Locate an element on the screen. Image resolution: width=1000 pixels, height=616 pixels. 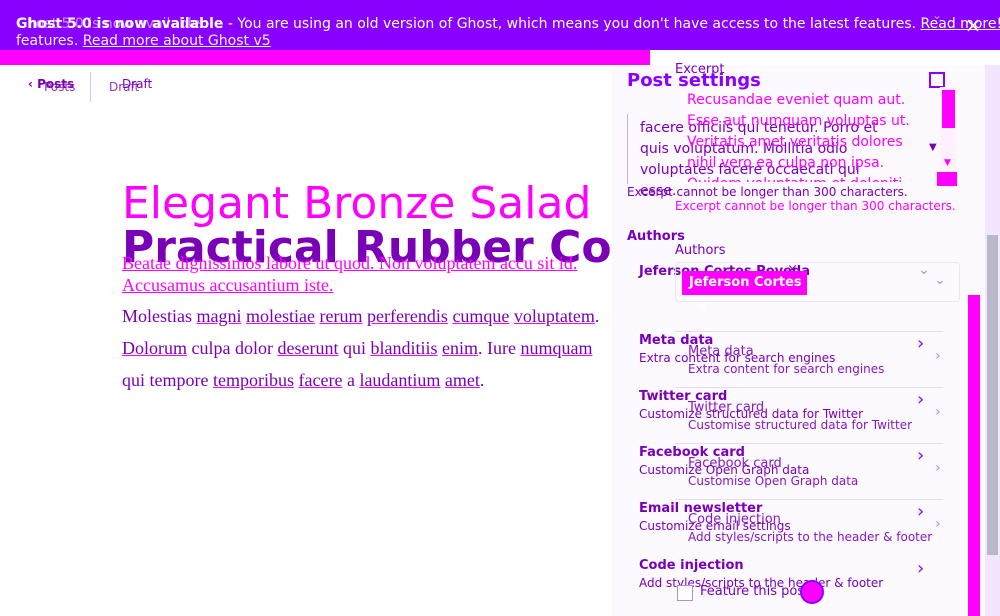
settings-card-ghost-2: Facebook card Customise Open Graph data › is located at coordinates (809, 471).